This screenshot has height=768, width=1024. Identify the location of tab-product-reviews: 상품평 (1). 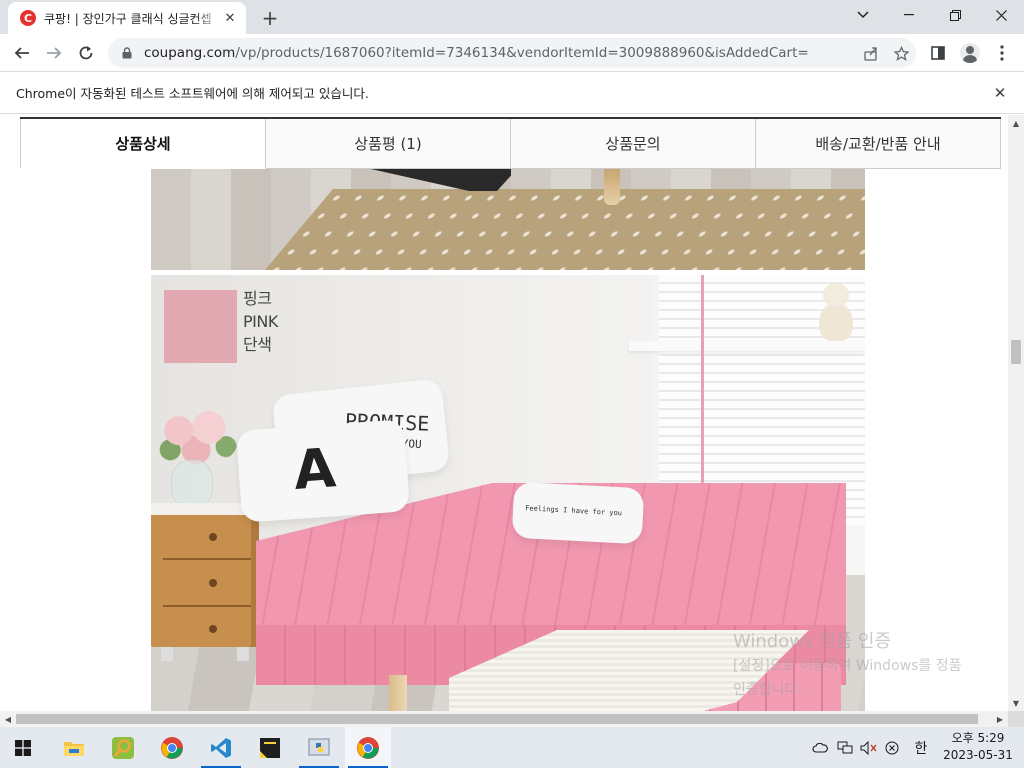
(388, 144).